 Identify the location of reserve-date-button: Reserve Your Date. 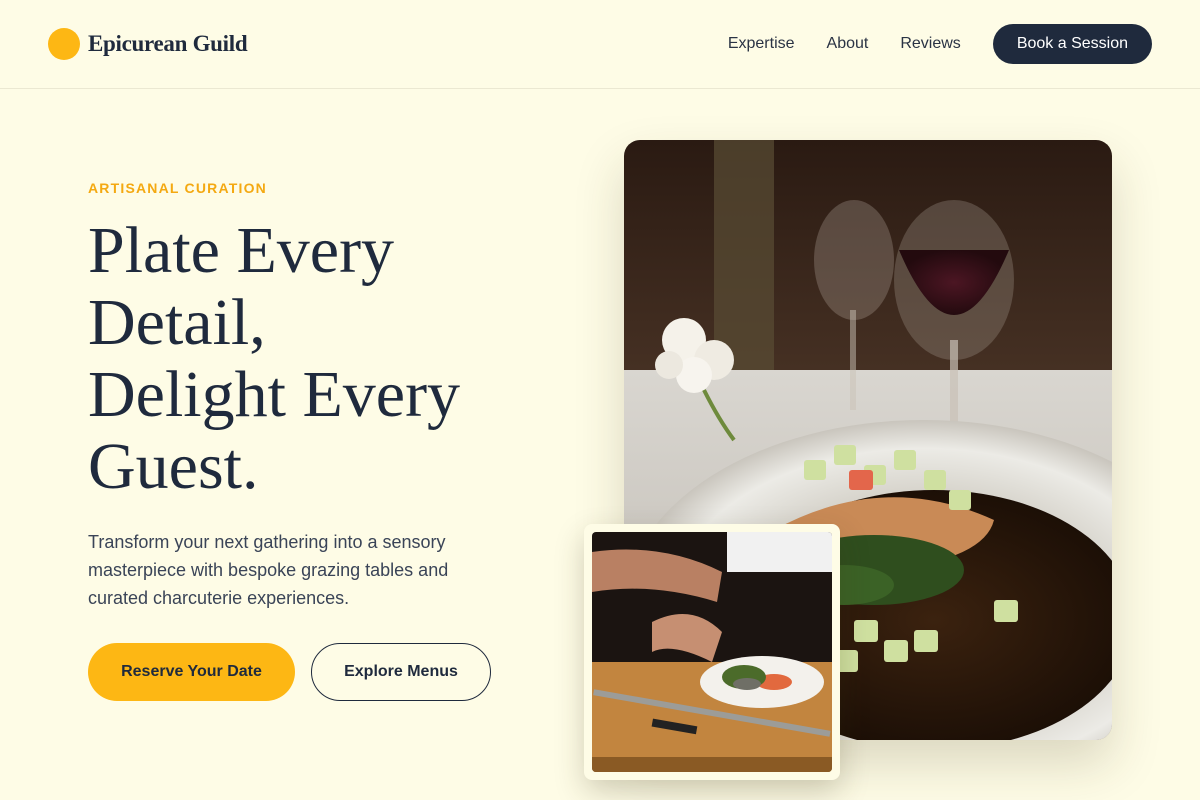
(191, 672).